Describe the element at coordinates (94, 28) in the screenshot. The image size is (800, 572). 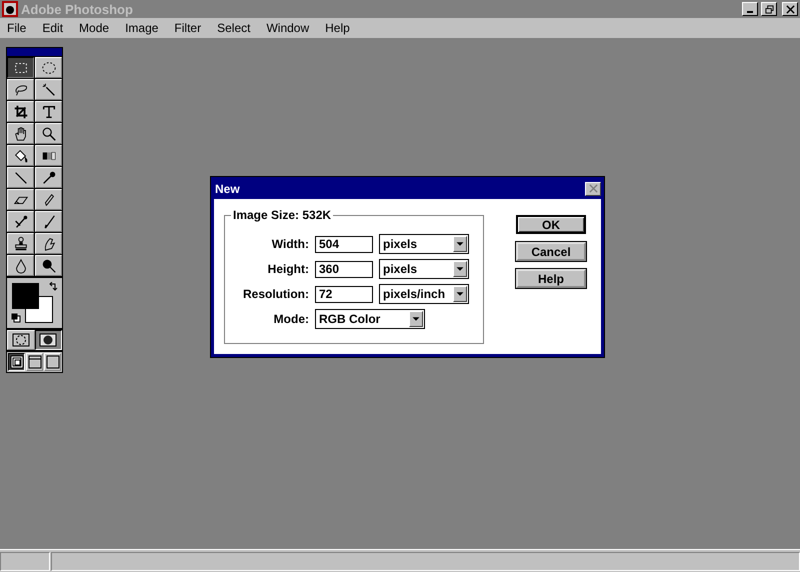
I see `menu-item: Mode` at that location.